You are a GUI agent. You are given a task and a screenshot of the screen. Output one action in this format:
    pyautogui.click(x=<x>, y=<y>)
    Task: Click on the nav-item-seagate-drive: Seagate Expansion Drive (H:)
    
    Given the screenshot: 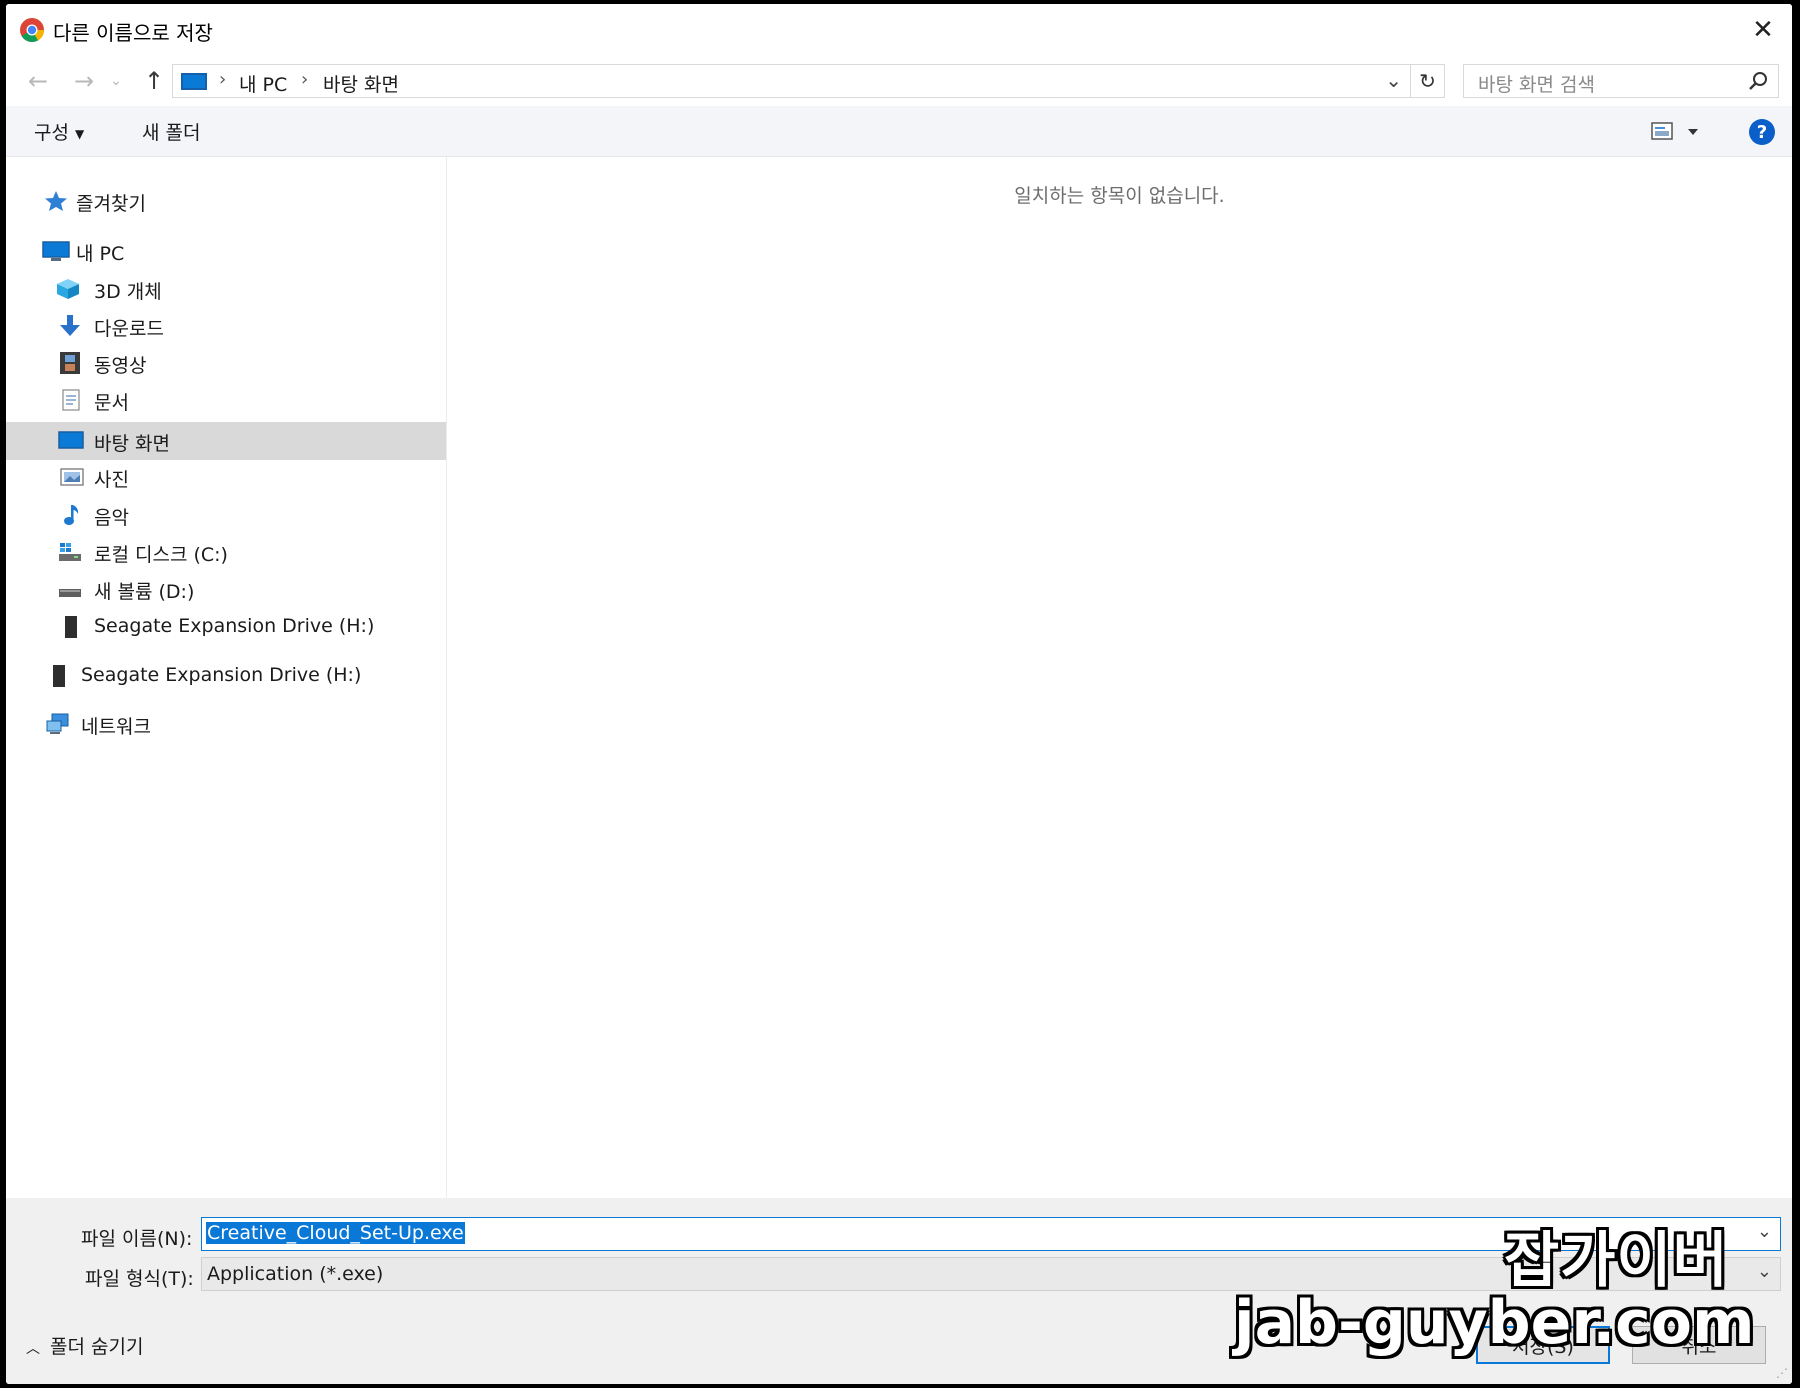 What is the action you would take?
    pyautogui.click(x=226, y=627)
    